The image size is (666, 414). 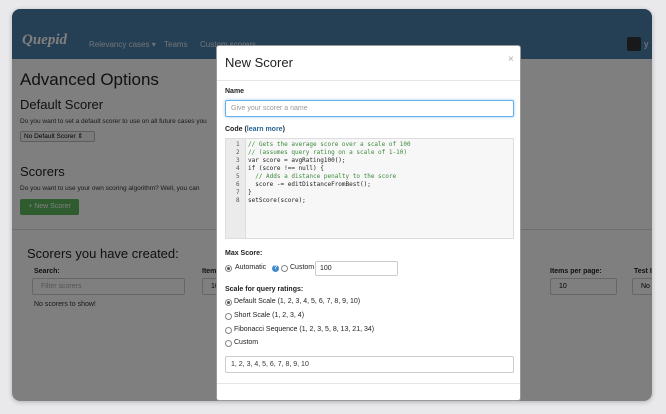 What do you see at coordinates (265, 129) in the screenshot?
I see `learn-more-link: learn more` at bounding box center [265, 129].